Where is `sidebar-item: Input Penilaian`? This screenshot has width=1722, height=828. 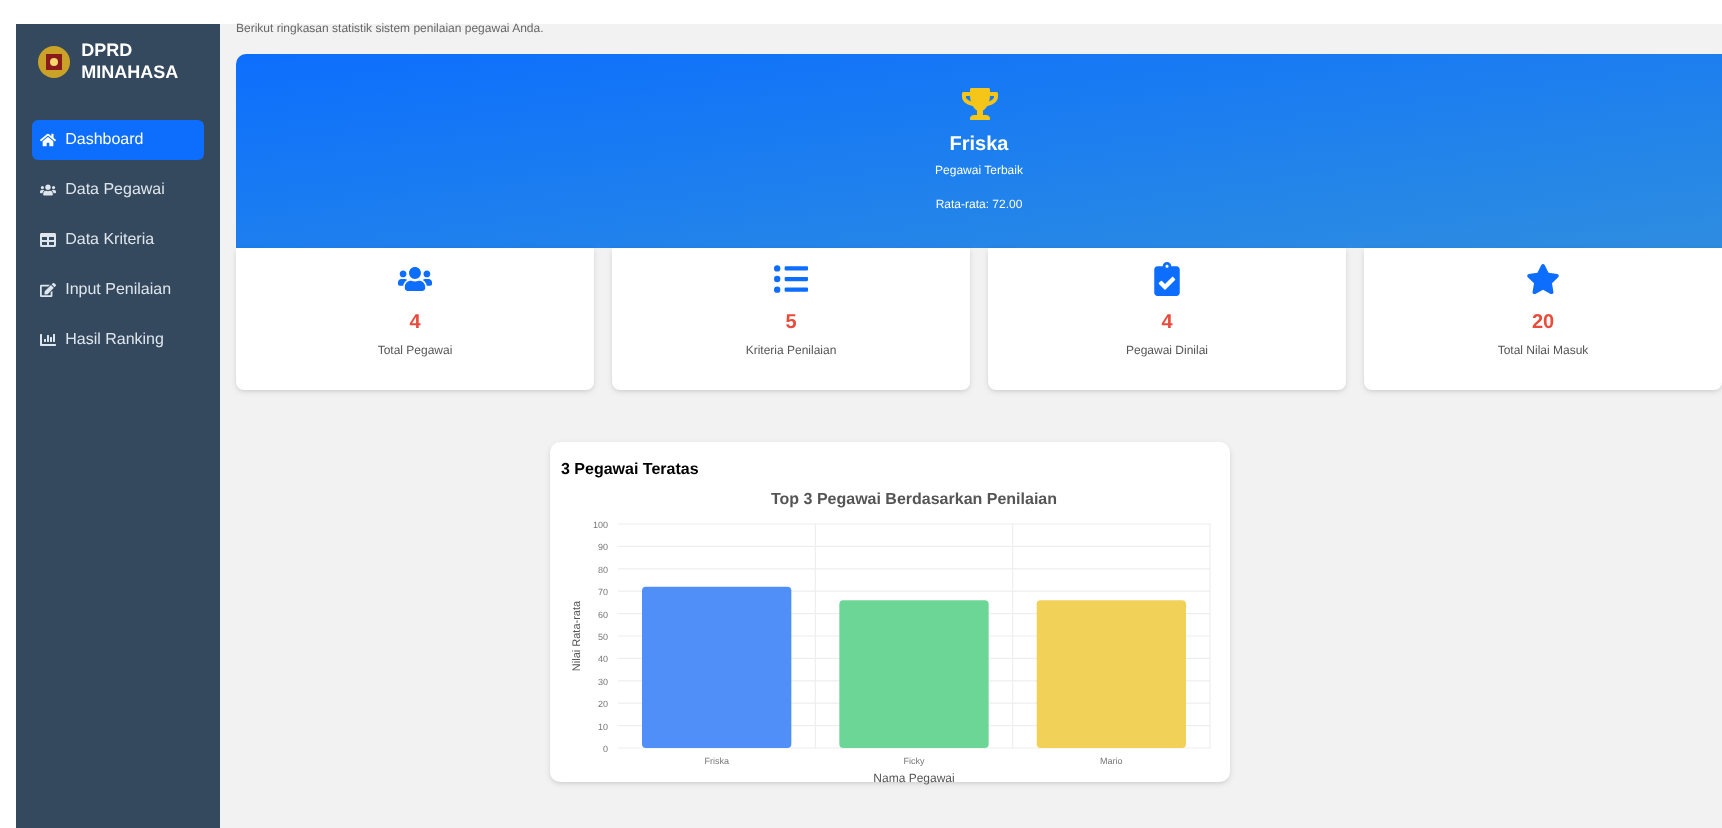
sidebar-item: Input Penilaian is located at coordinates (117, 290).